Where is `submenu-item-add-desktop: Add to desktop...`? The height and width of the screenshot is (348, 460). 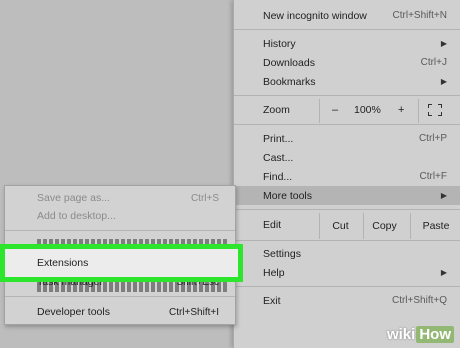 submenu-item-add-desktop: Add to desktop... is located at coordinates (120, 216).